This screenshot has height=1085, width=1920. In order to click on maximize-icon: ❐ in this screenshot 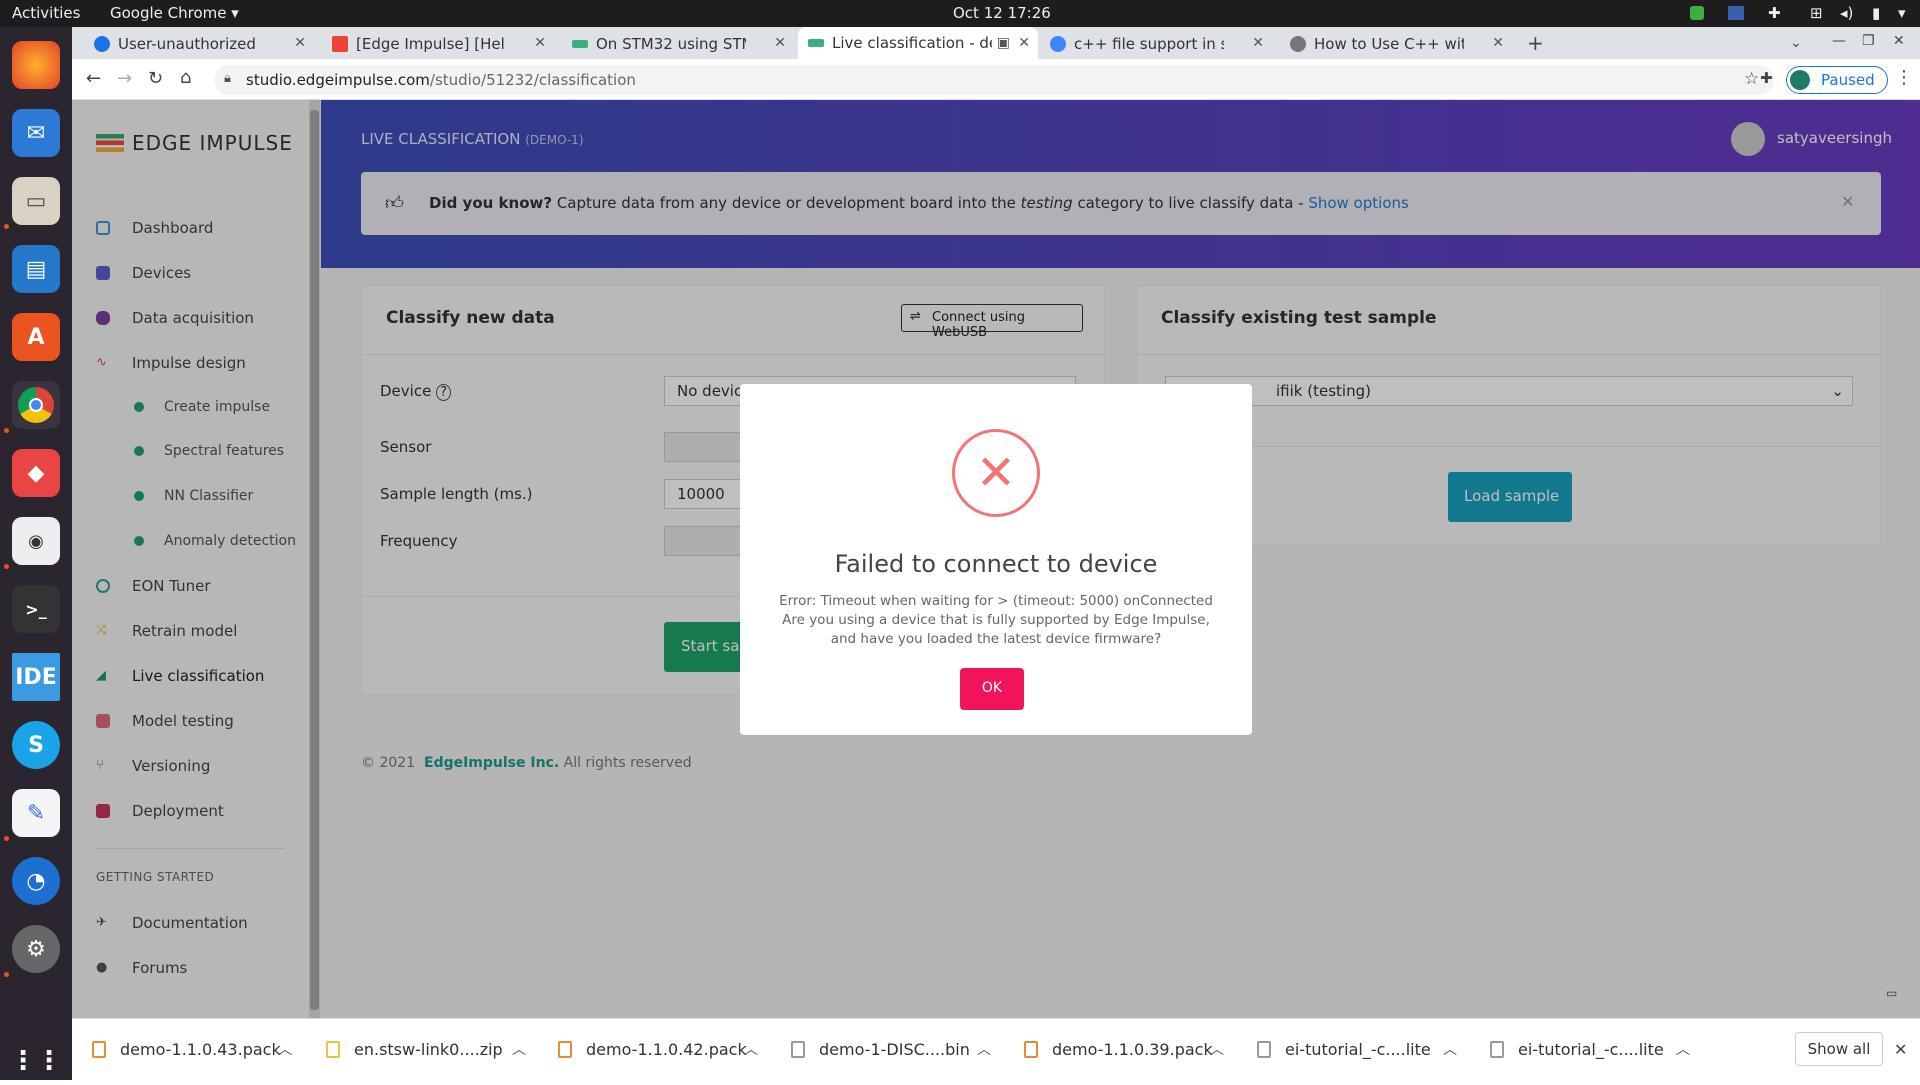, I will do `click(1868, 41)`.